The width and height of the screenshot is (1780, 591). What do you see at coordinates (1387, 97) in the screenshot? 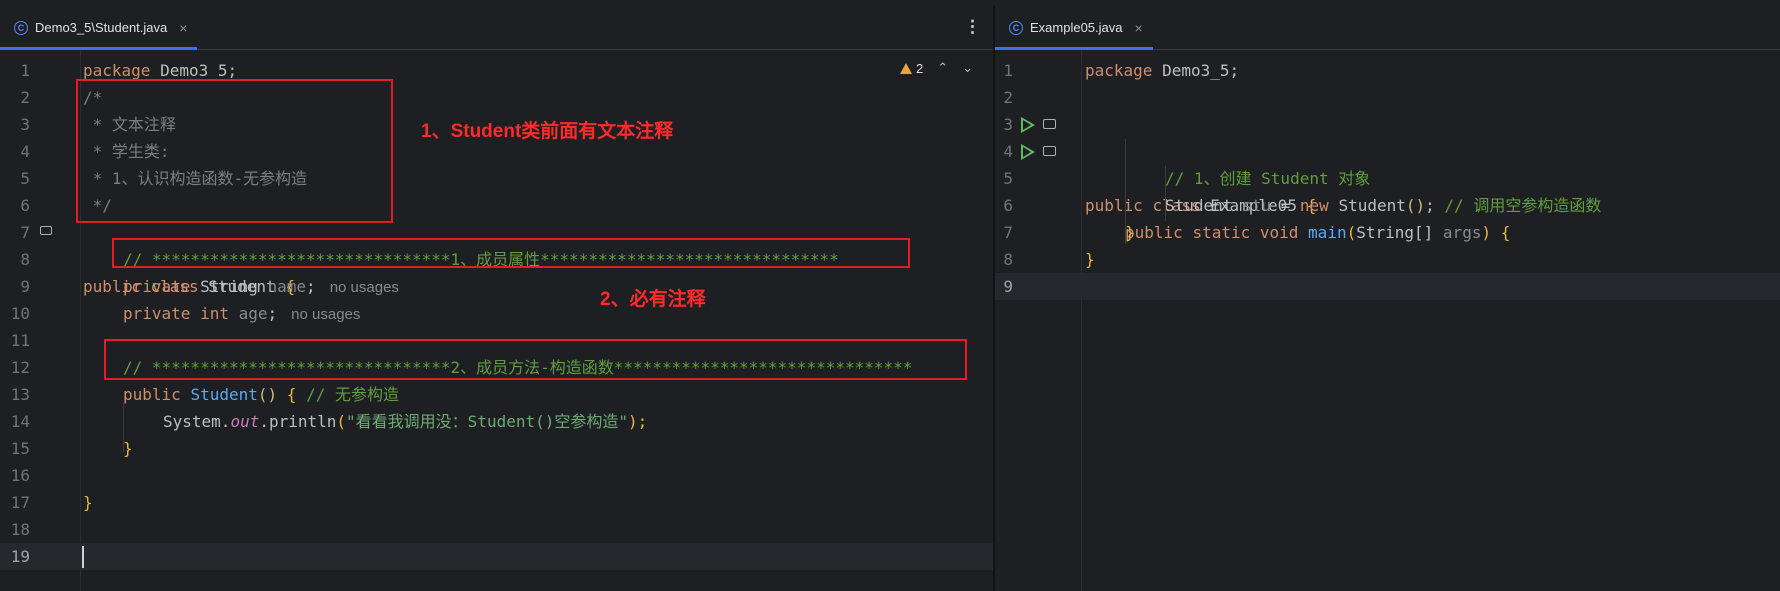
I see `code-line: 2` at bounding box center [1387, 97].